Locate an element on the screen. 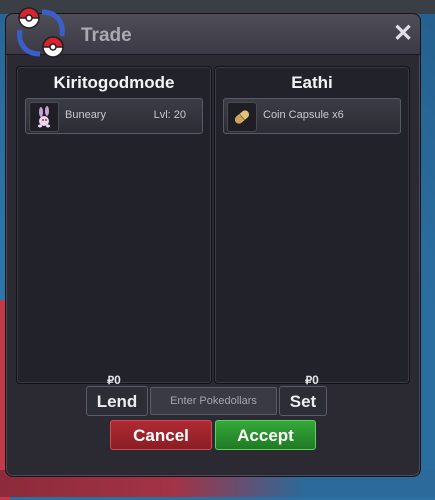  trade-logo-icon is located at coordinates (41, 32).